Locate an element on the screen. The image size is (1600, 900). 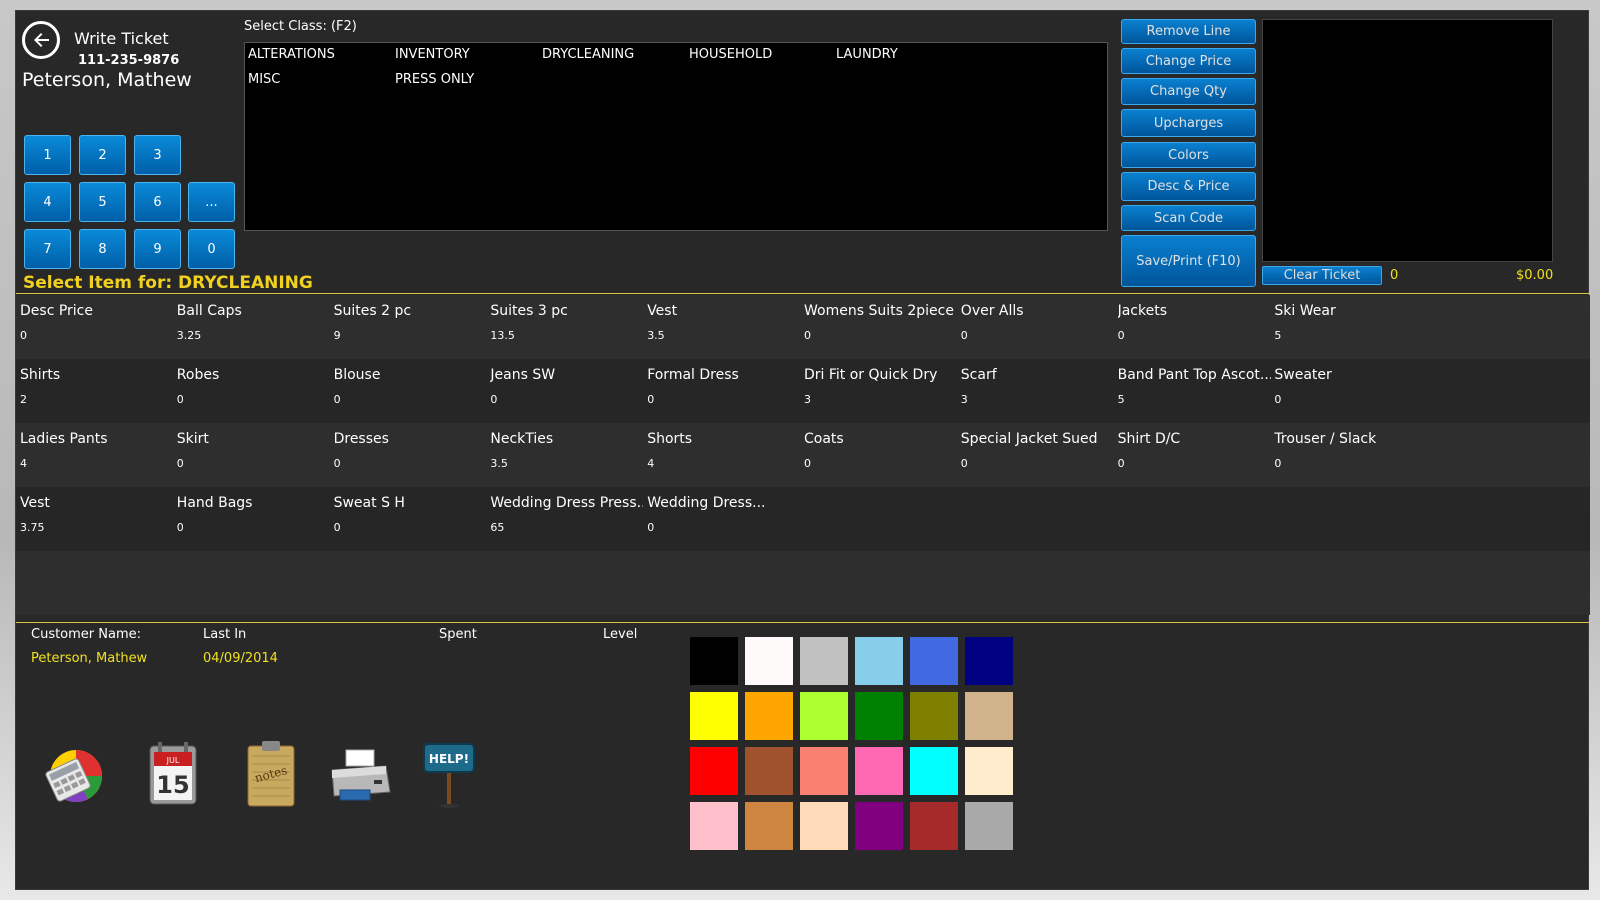
item-tile: Wedding Dress... 0 is located at coordinates (721, 519).